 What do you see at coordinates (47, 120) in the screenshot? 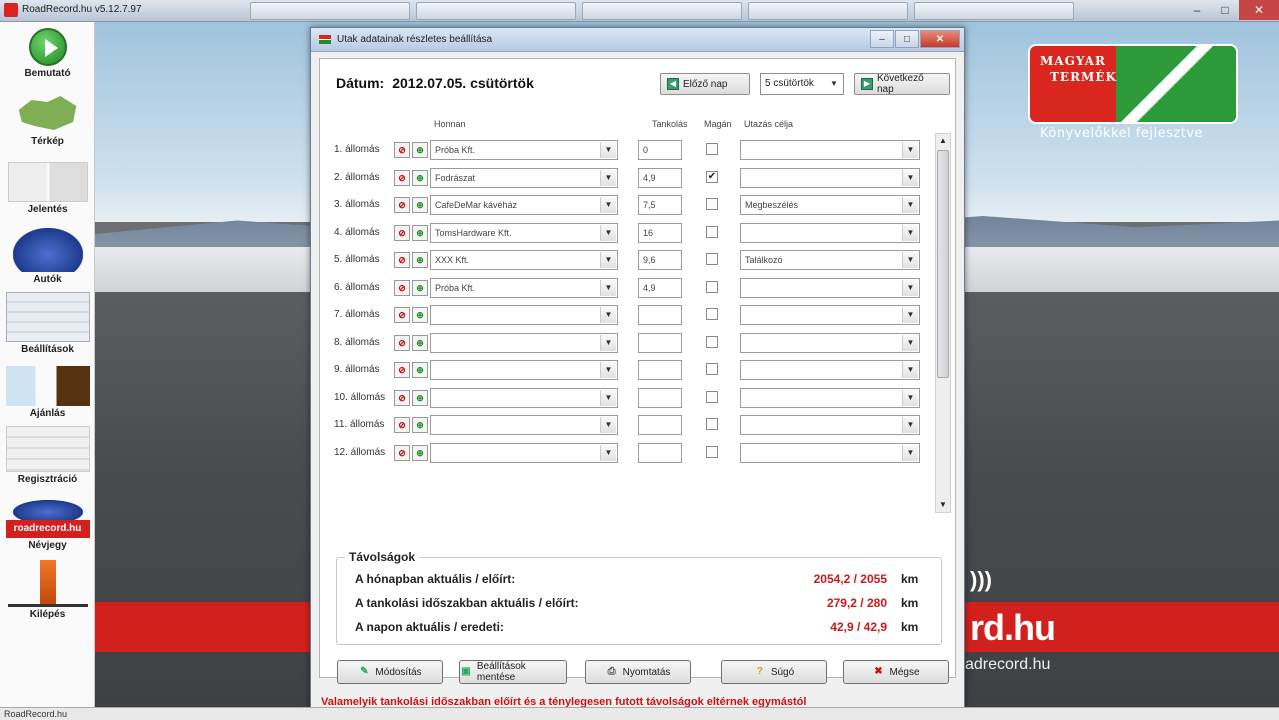
I see `sidebar-item-map: Térkép` at bounding box center [47, 120].